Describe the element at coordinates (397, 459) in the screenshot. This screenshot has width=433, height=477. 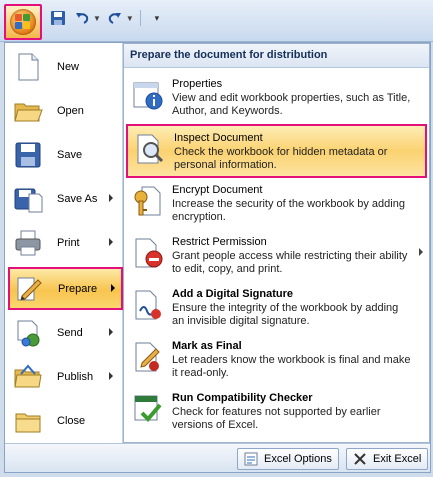
I see `exit-excel-label: Exit Excel` at that location.